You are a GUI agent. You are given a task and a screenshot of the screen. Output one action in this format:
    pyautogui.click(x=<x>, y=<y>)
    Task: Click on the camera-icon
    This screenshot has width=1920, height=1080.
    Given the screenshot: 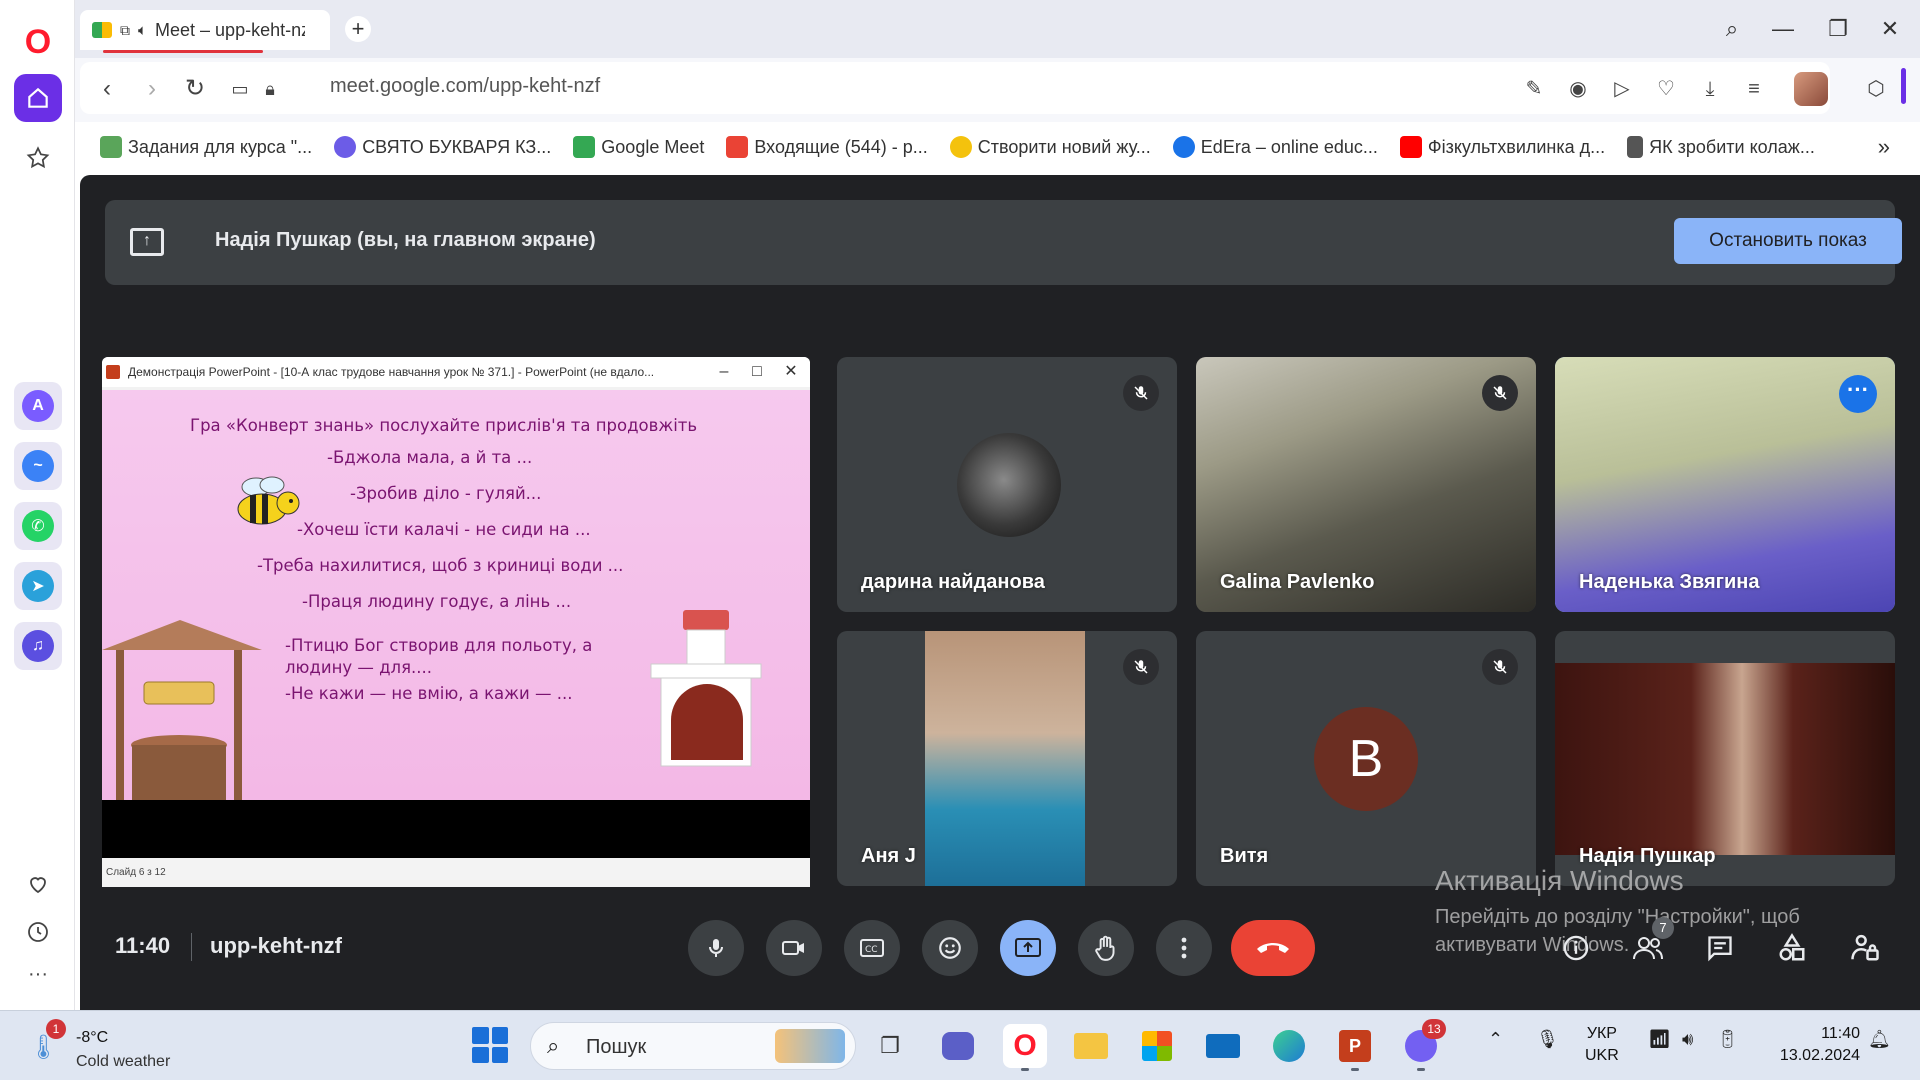 What is the action you would take?
    pyautogui.click(x=793, y=948)
    